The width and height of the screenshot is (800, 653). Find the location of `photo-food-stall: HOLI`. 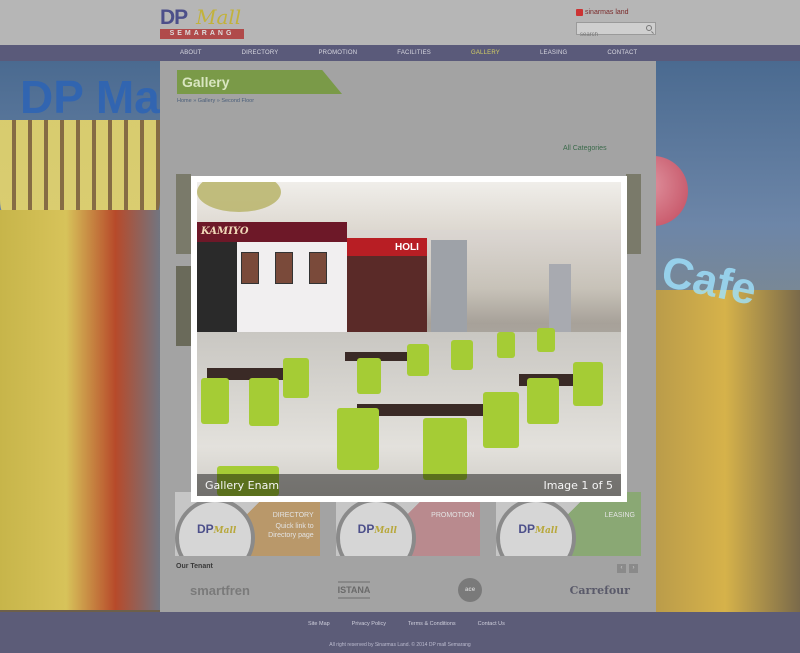

photo-food-stall: HOLI is located at coordinates (387, 288).